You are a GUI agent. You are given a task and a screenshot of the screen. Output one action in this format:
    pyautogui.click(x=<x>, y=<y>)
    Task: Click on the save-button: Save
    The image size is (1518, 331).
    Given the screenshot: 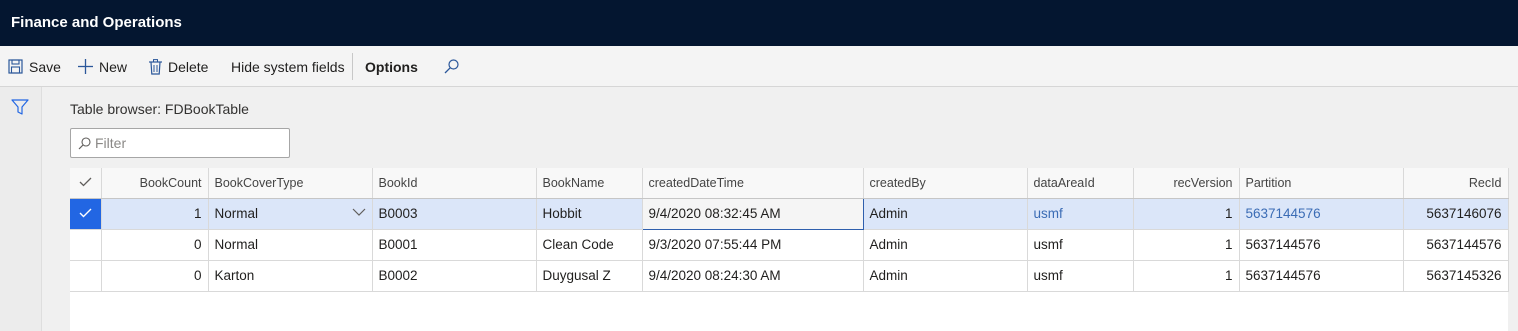 What is the action you would take?
    pyautogui.click(x=34, y=66)
    